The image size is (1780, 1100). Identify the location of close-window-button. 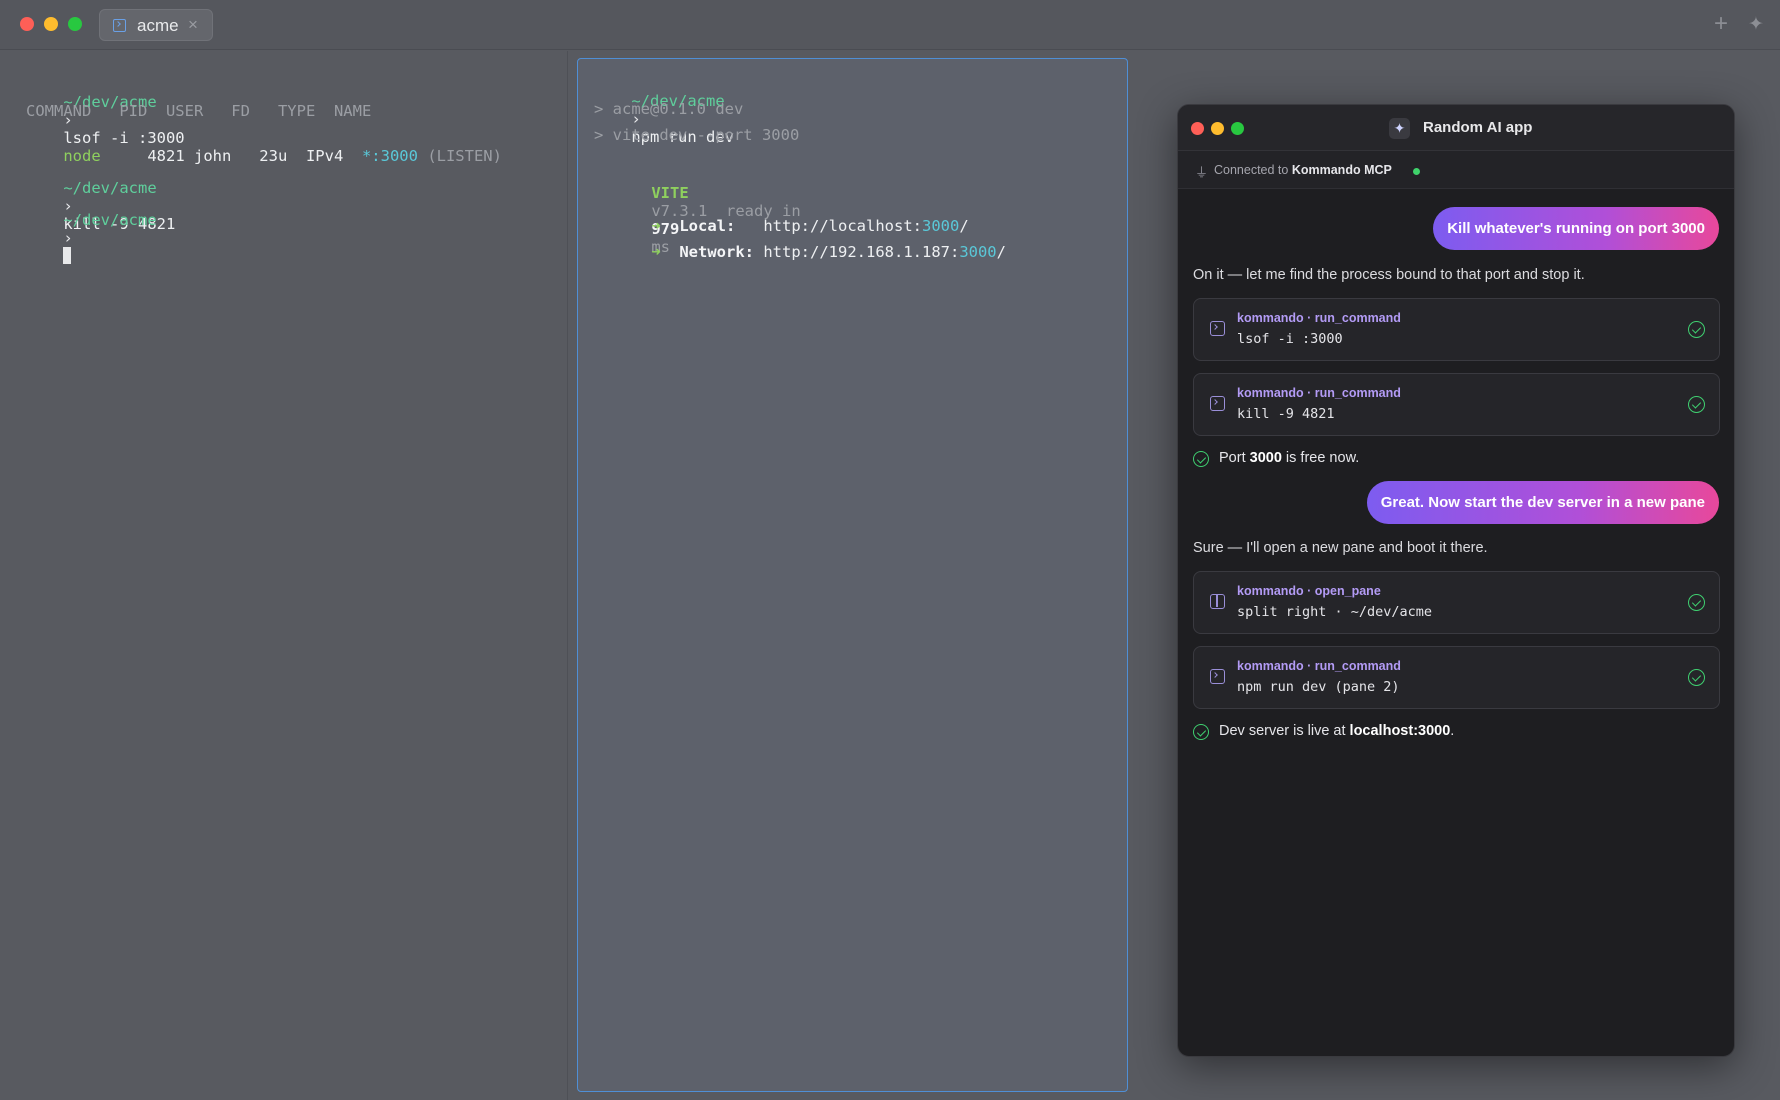
(27, 24).